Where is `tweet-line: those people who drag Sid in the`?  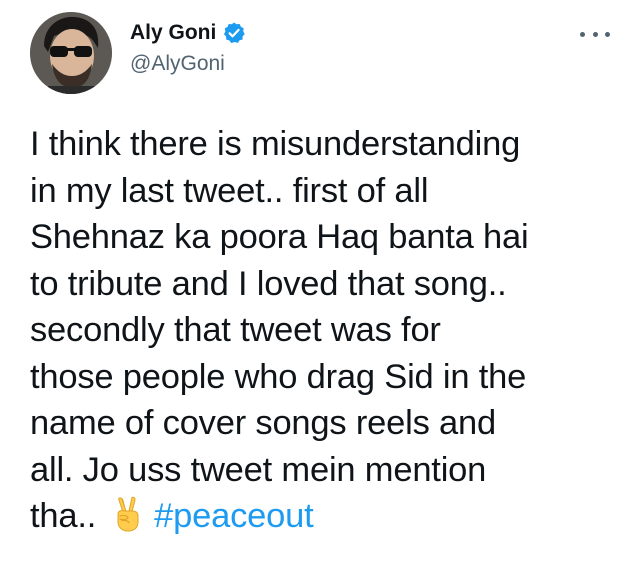 tweet-line: those people who drag Sid in the is located at coordinates (278, 376).